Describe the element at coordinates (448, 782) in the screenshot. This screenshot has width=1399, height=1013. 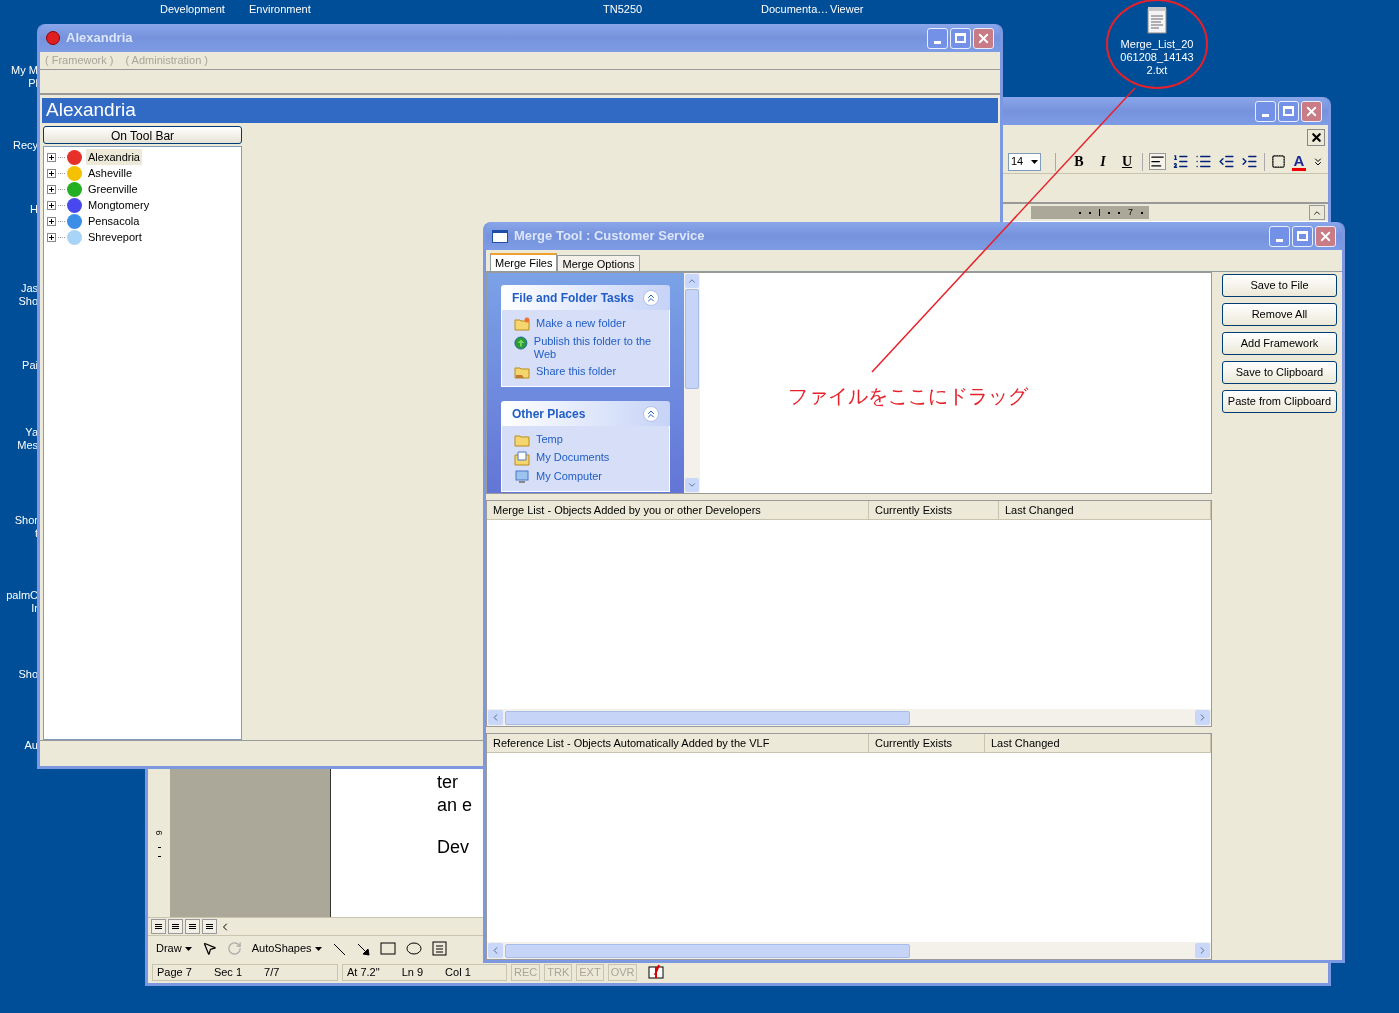
I see `document-text: ter` at that location.